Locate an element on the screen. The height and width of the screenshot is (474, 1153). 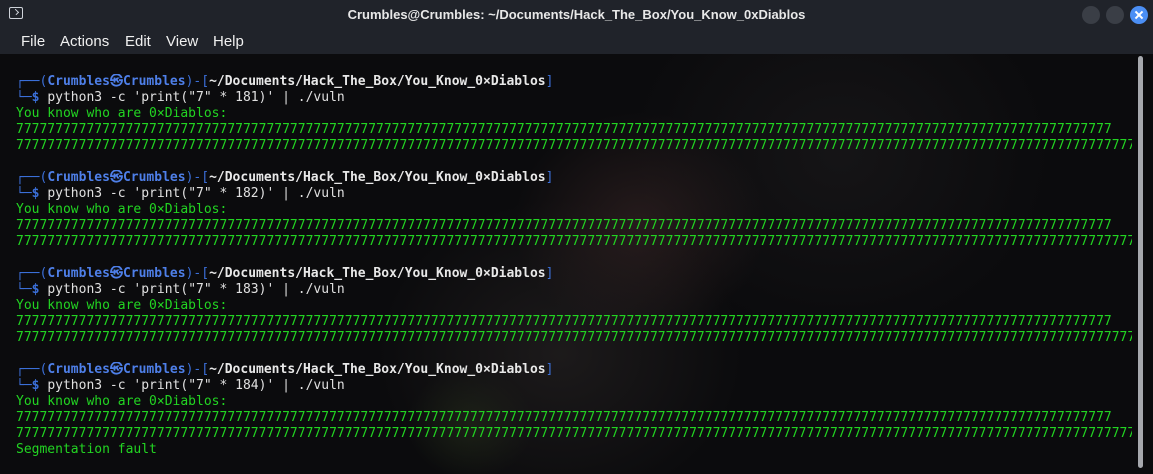
segfault-message: Segmentation fault is located at coordinates (86, 449).